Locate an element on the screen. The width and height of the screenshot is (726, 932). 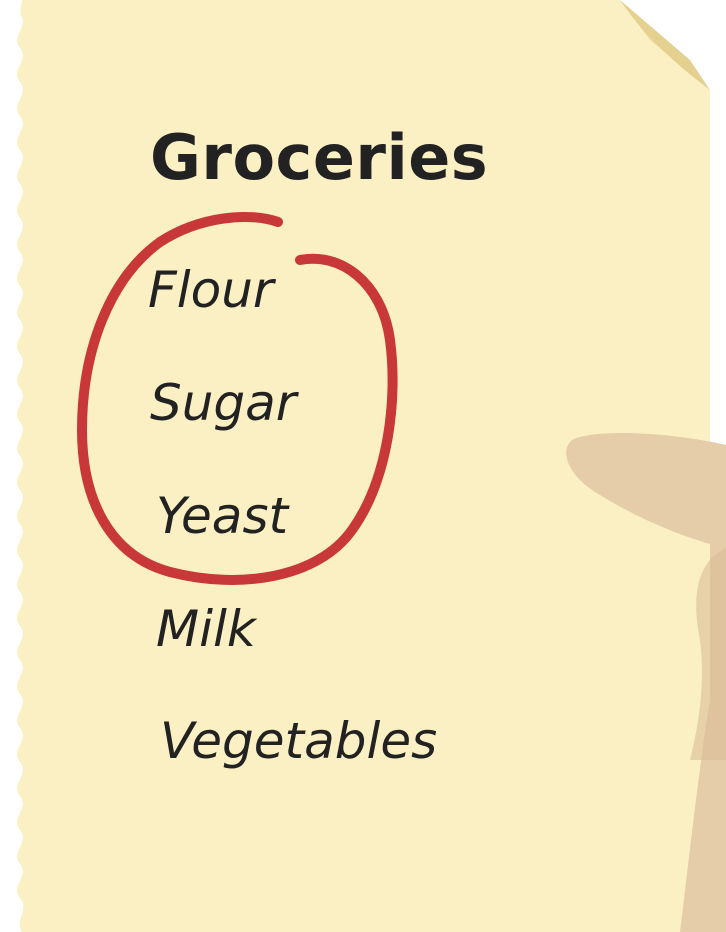
list-item: Yeast is located at coordinates (222, 516).